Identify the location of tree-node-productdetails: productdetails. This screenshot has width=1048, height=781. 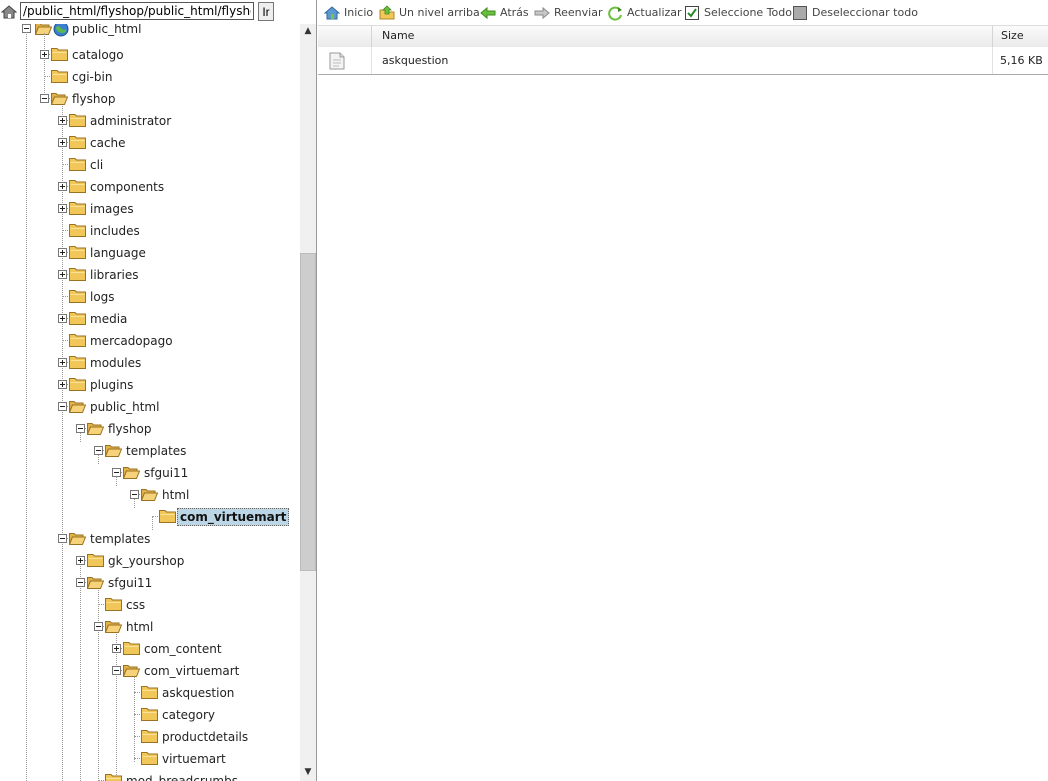
(150, 737).